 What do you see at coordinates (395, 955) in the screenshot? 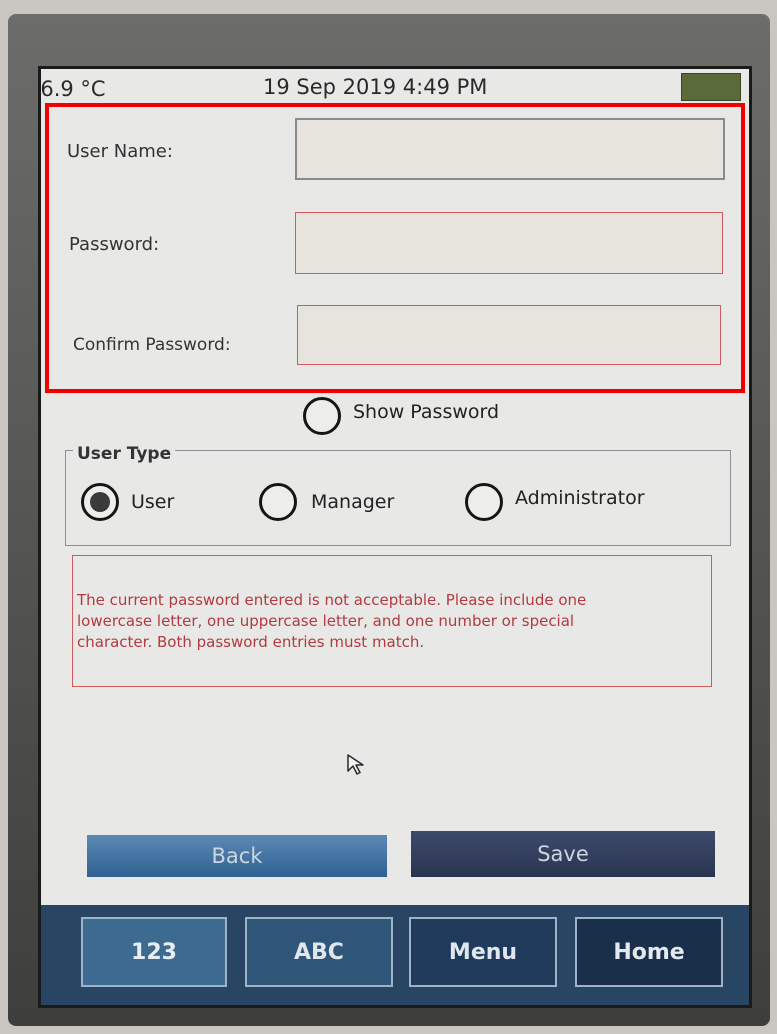
I see `bottom-navbar: 123 ABC Menu Home` at bounding box center [395, 955].